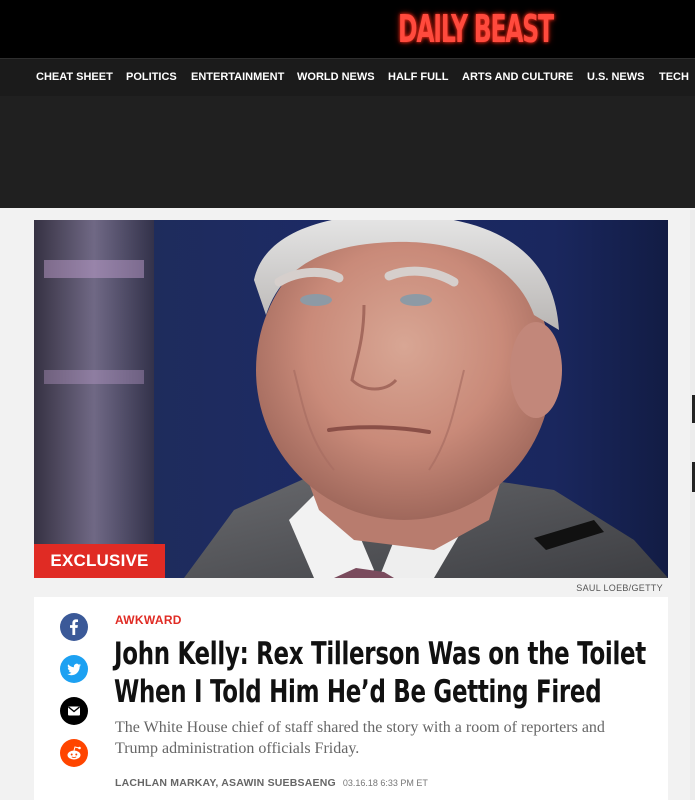 This screenshot has height=800, width=695. What do you see at coordinates (74, 669) in the screenshot?
I see `twitter-icon` at bounding box center [74, 669].